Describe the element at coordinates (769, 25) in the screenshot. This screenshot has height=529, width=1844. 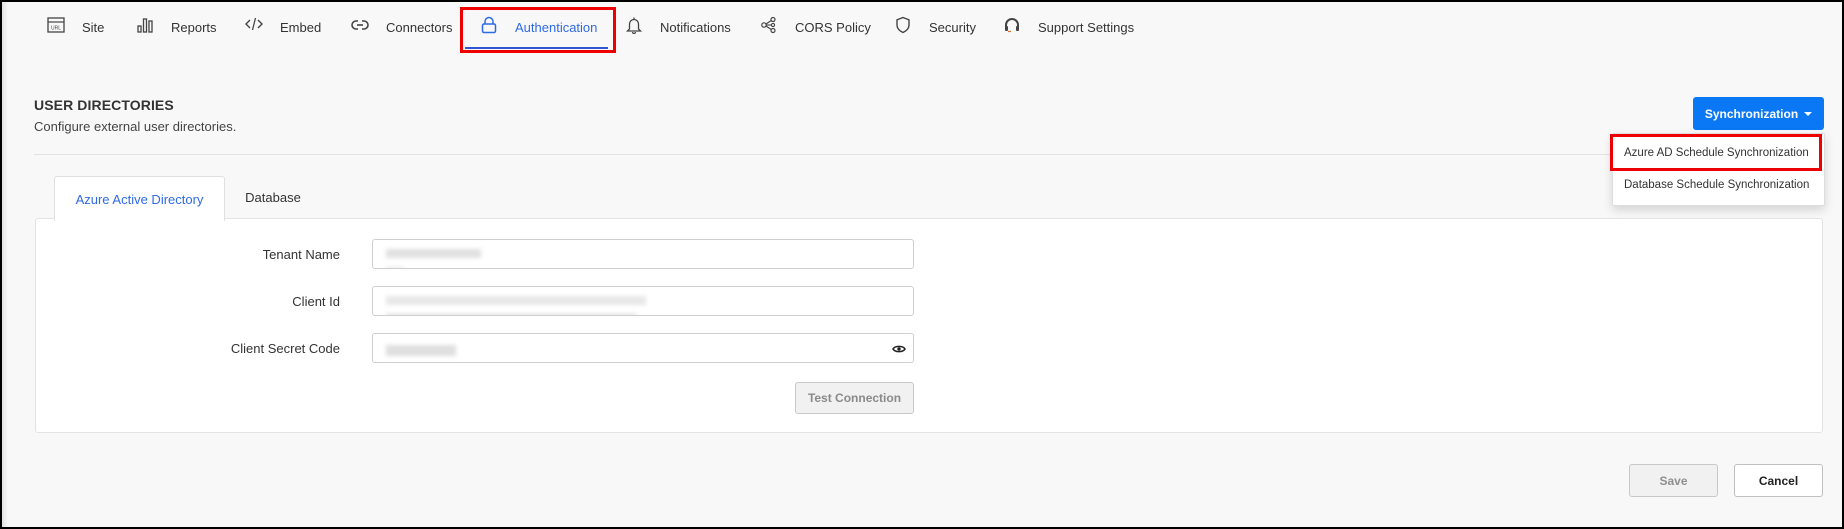
I see `share-nodes-icon` at that location.